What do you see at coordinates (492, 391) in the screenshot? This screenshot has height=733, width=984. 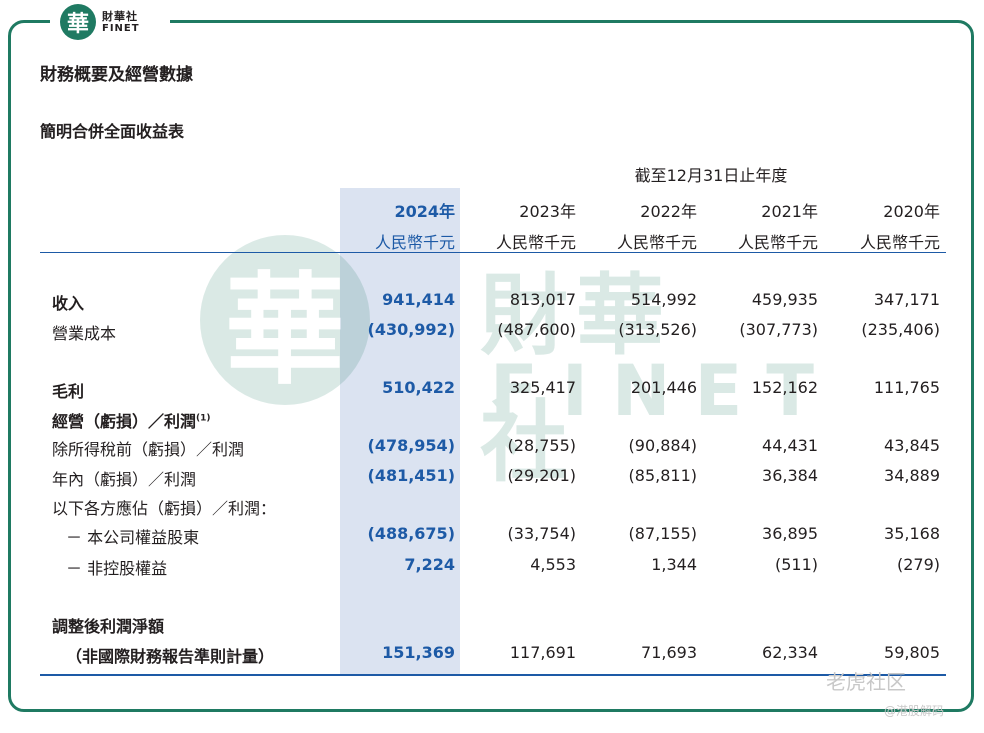 I see `table-row: 毛利 510,422 325,417 201,446 152,162 111,765` at bounding box center [492, 391].